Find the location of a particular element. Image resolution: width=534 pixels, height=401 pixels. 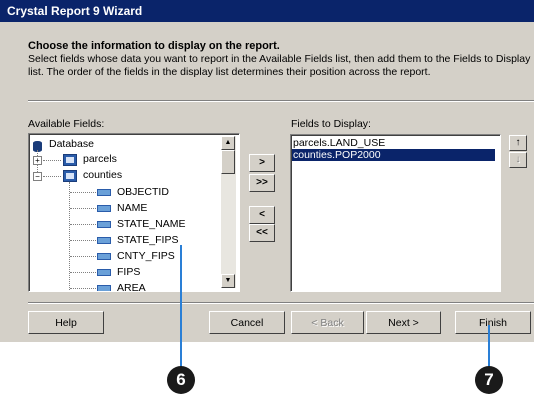

tree-field-item: OBJECTID is located at coordinates (124, 192).